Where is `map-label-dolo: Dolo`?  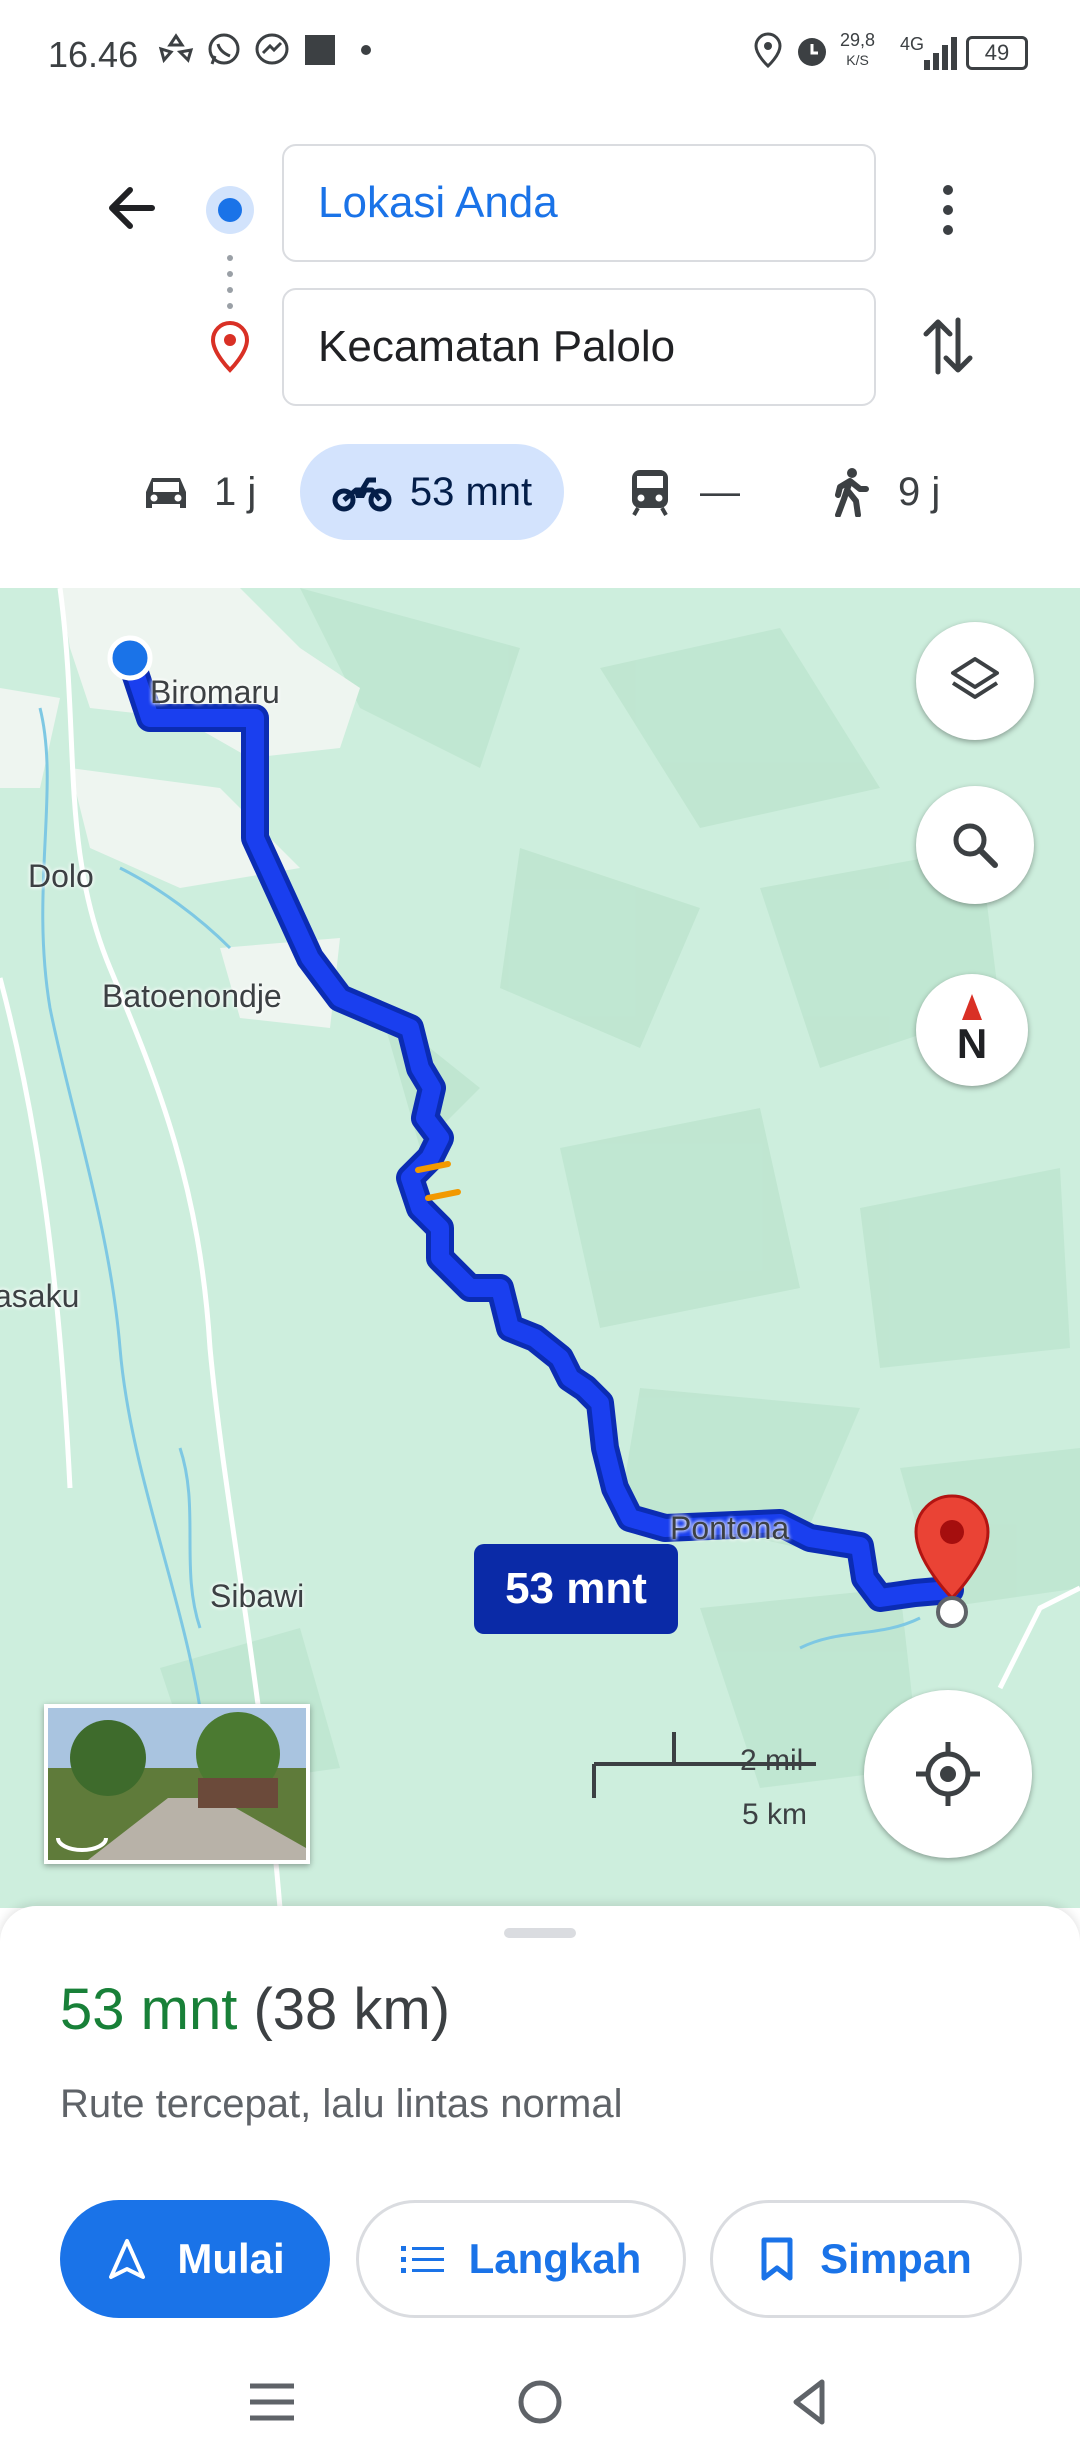 map-label-dolo: Dolo is located at coordinates (61, 876).